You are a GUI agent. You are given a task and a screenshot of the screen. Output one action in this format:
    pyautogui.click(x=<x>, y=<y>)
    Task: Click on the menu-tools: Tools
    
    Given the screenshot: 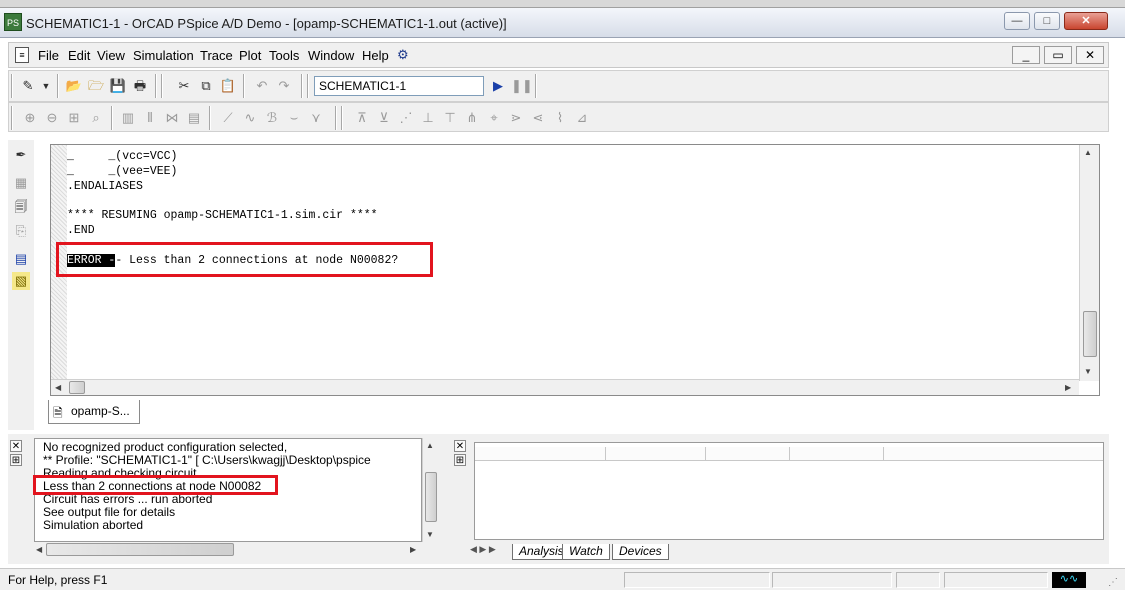 What is the action you would take?
    pyautogui.click(x=284, y=55)
    